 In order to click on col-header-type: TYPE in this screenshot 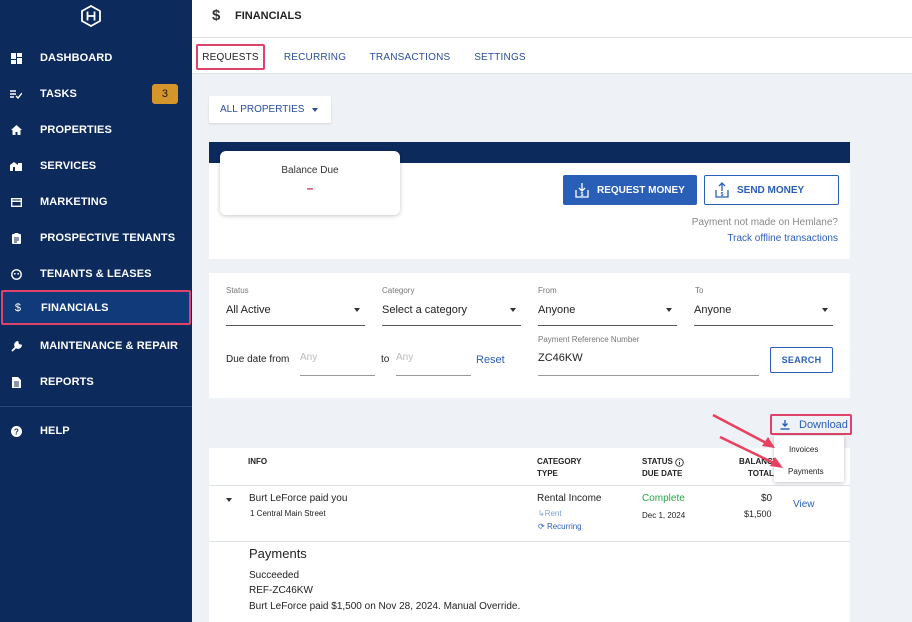, I will do `click(547, 473)`.